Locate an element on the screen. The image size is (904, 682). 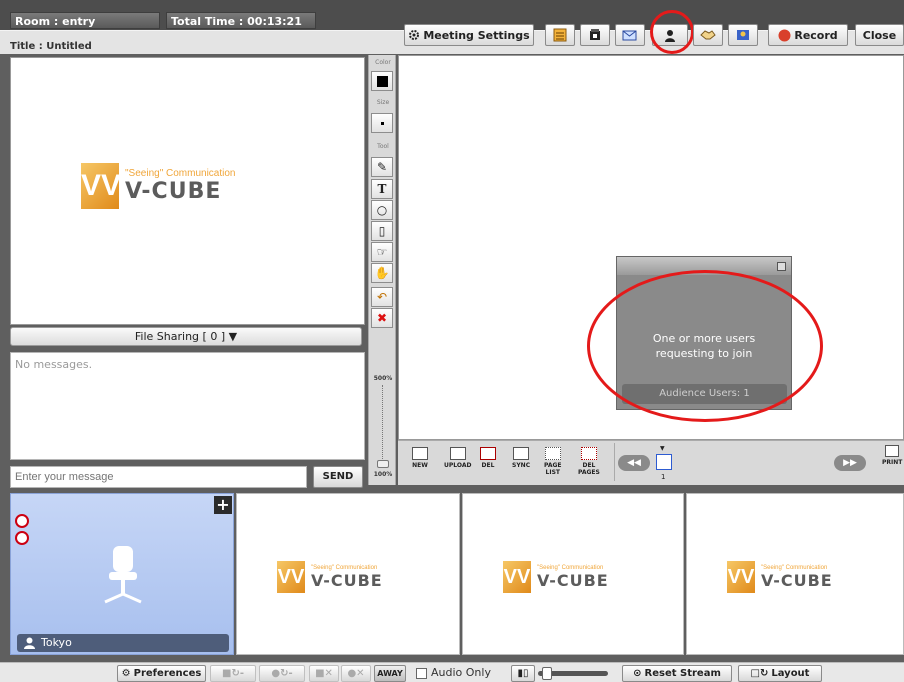
eraser-tool: ▯ is located at coordinates (382, 231).